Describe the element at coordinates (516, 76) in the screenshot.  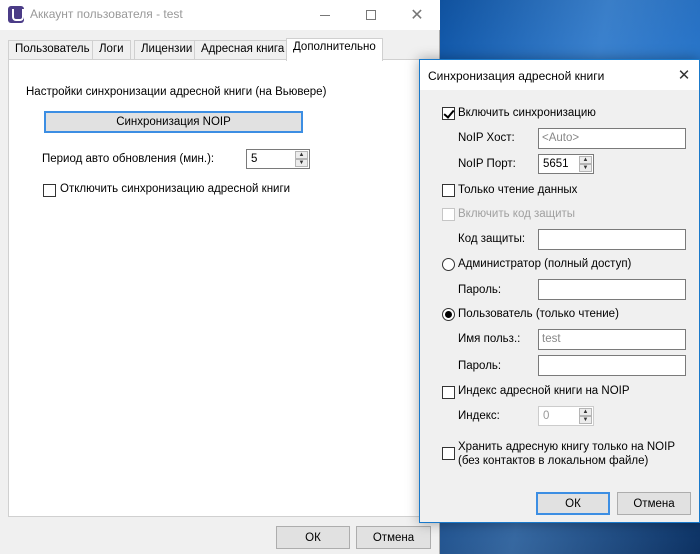
I see `dialog-title: Синхронизация адресной книги` at that location.